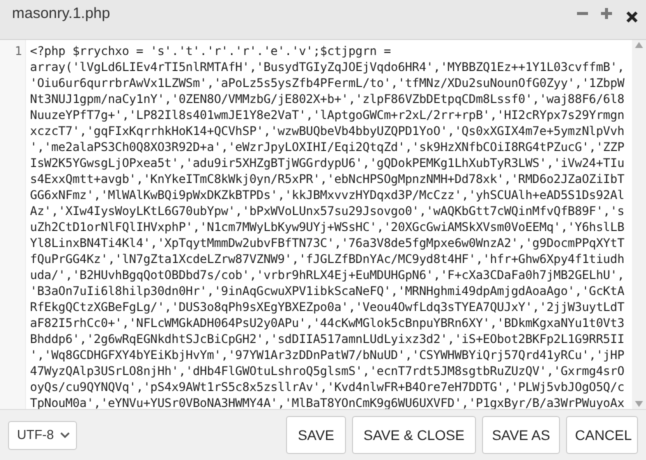 Image resolution: width=646 pixels, height=460 pixels. I want to click on code-line: xczcT7','gqFIxKqrrhkHoK14+QCVhSP','wzwBUQbeVb4bbyUZQPD1YoO','Qs0xXGIX4m7e+5ymzNlpVvh, so click(327, 131).